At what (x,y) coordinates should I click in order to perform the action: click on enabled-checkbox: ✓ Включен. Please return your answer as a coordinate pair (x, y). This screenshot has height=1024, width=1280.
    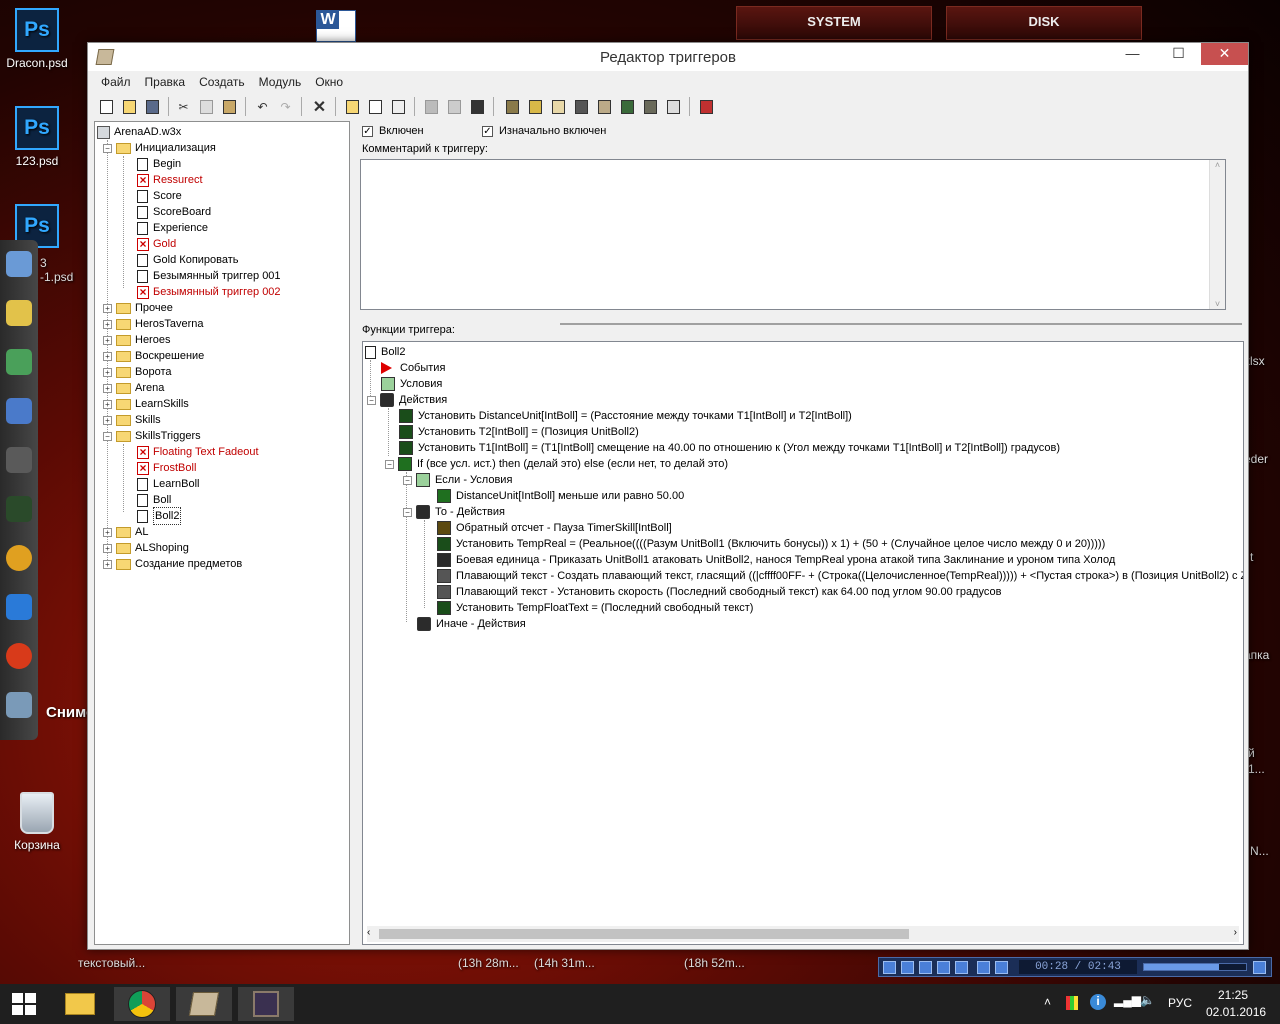
    Looking at the image, I should click on (393, 131).